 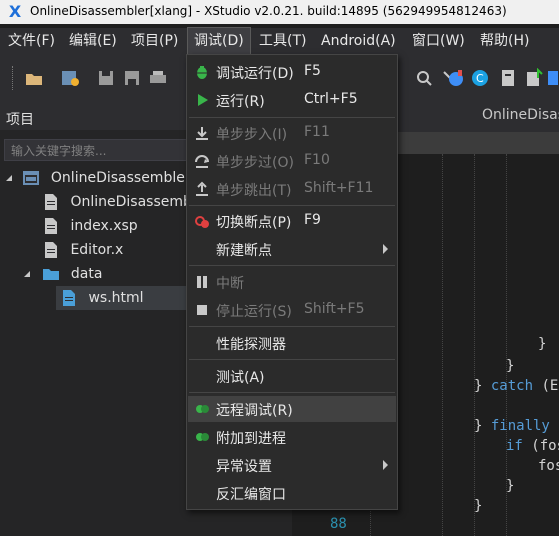 I want to click on play-icon, so click(x=202, y=100).